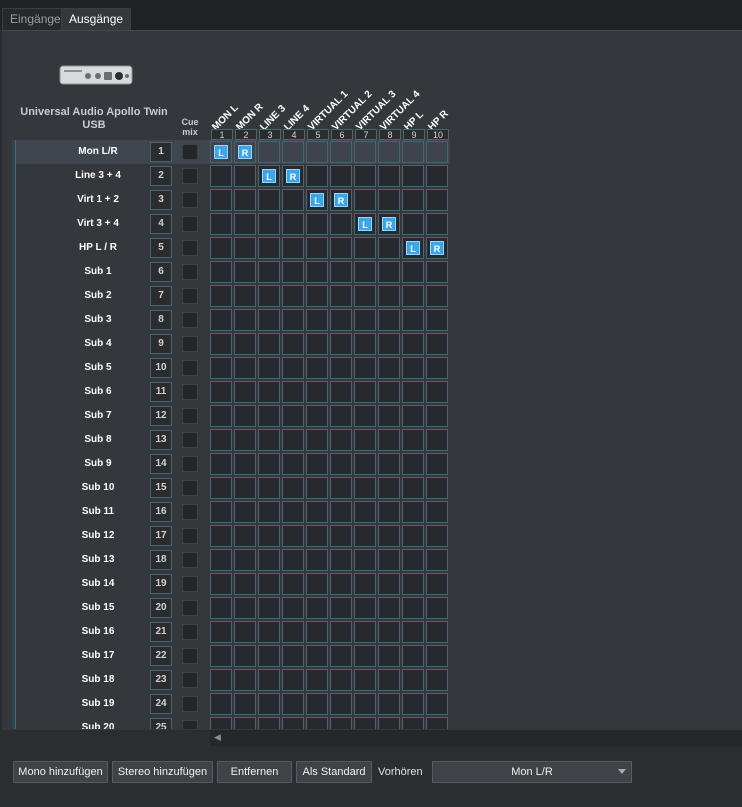  I want to click on output-row: Virt 3 + 44 LR, so click(232, 224).